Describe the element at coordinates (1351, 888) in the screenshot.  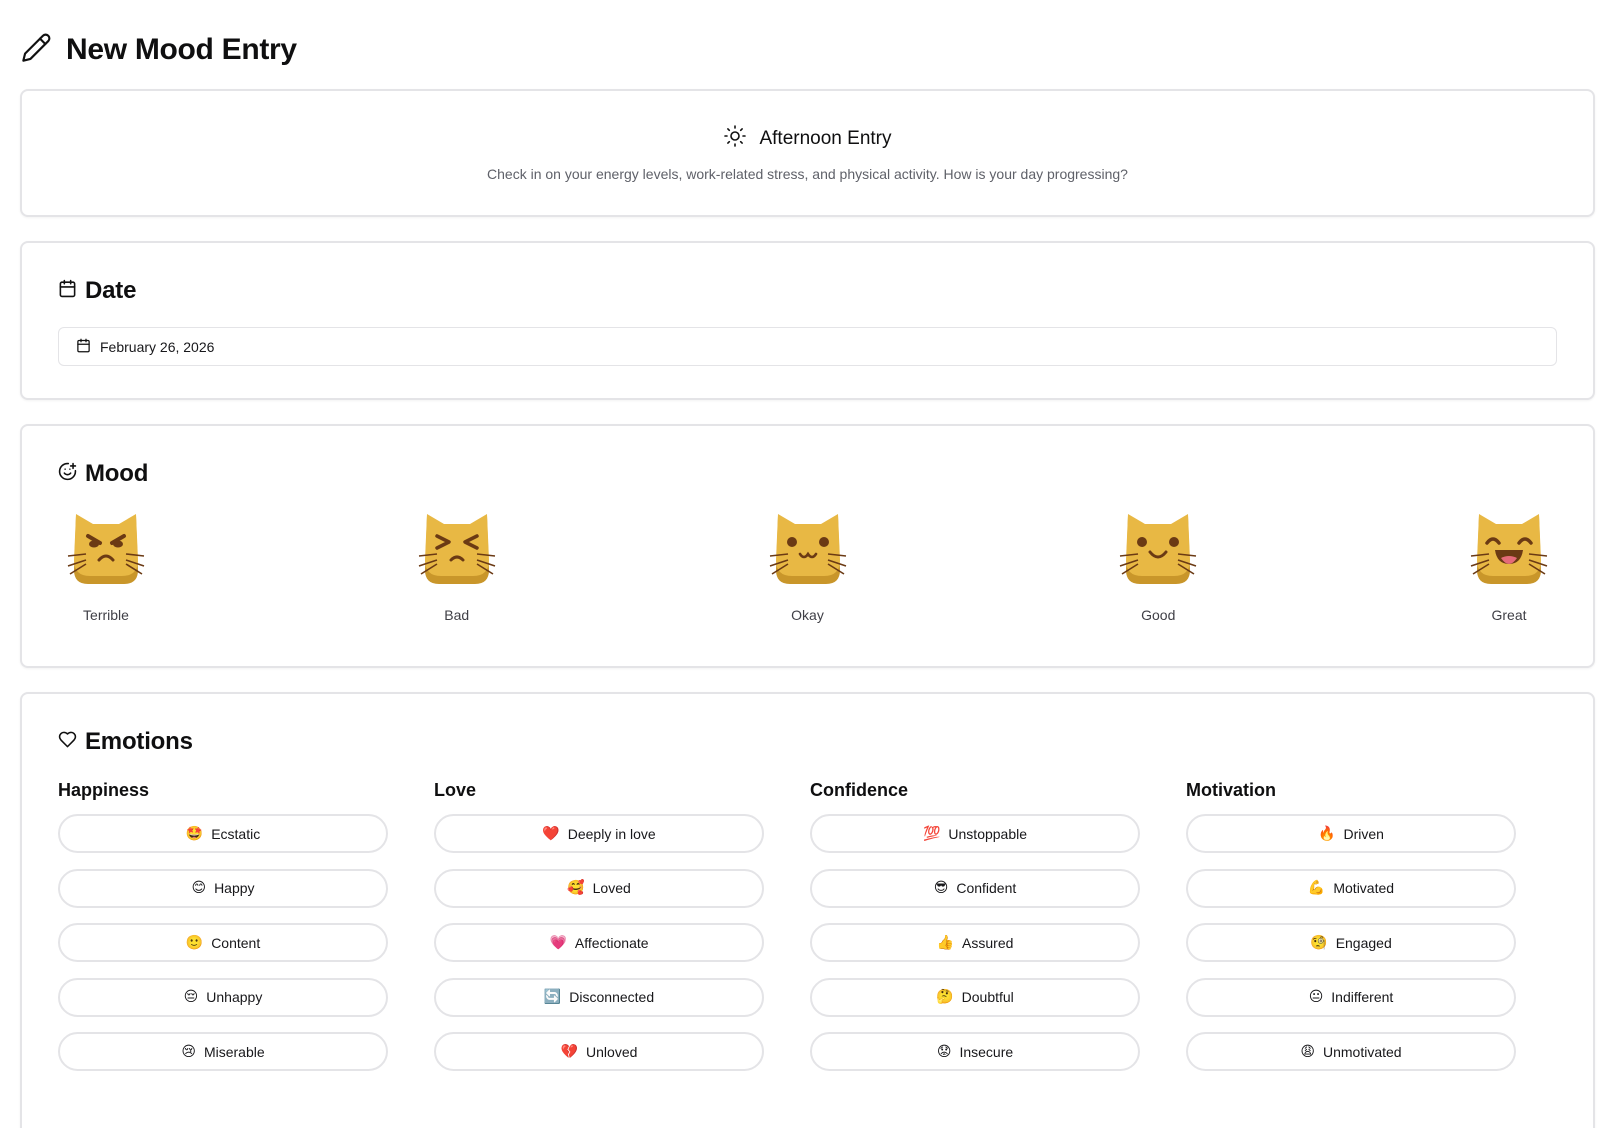
I see `emotion-button-motivated: 💪 Motivated` at that location.